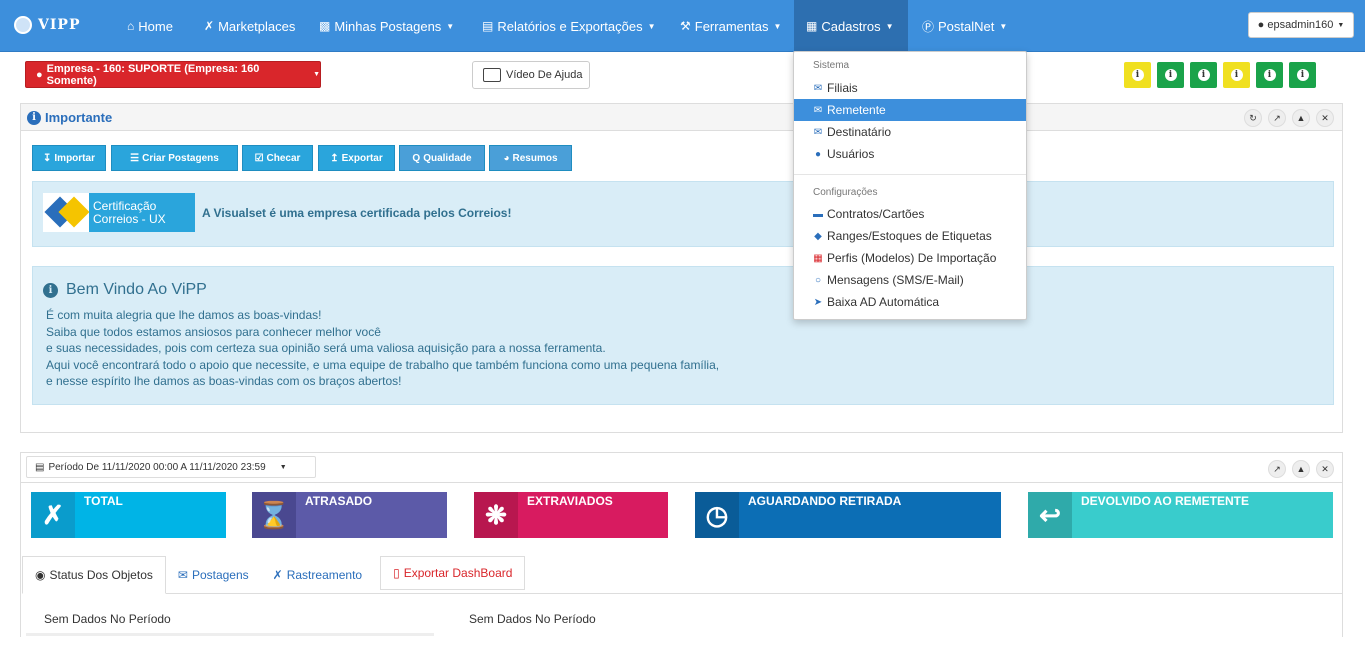  What do you see at coordinates (842, 88) in the screenshot?
I see `menu-item-label: Filiais` at bounding box center [842, 88].